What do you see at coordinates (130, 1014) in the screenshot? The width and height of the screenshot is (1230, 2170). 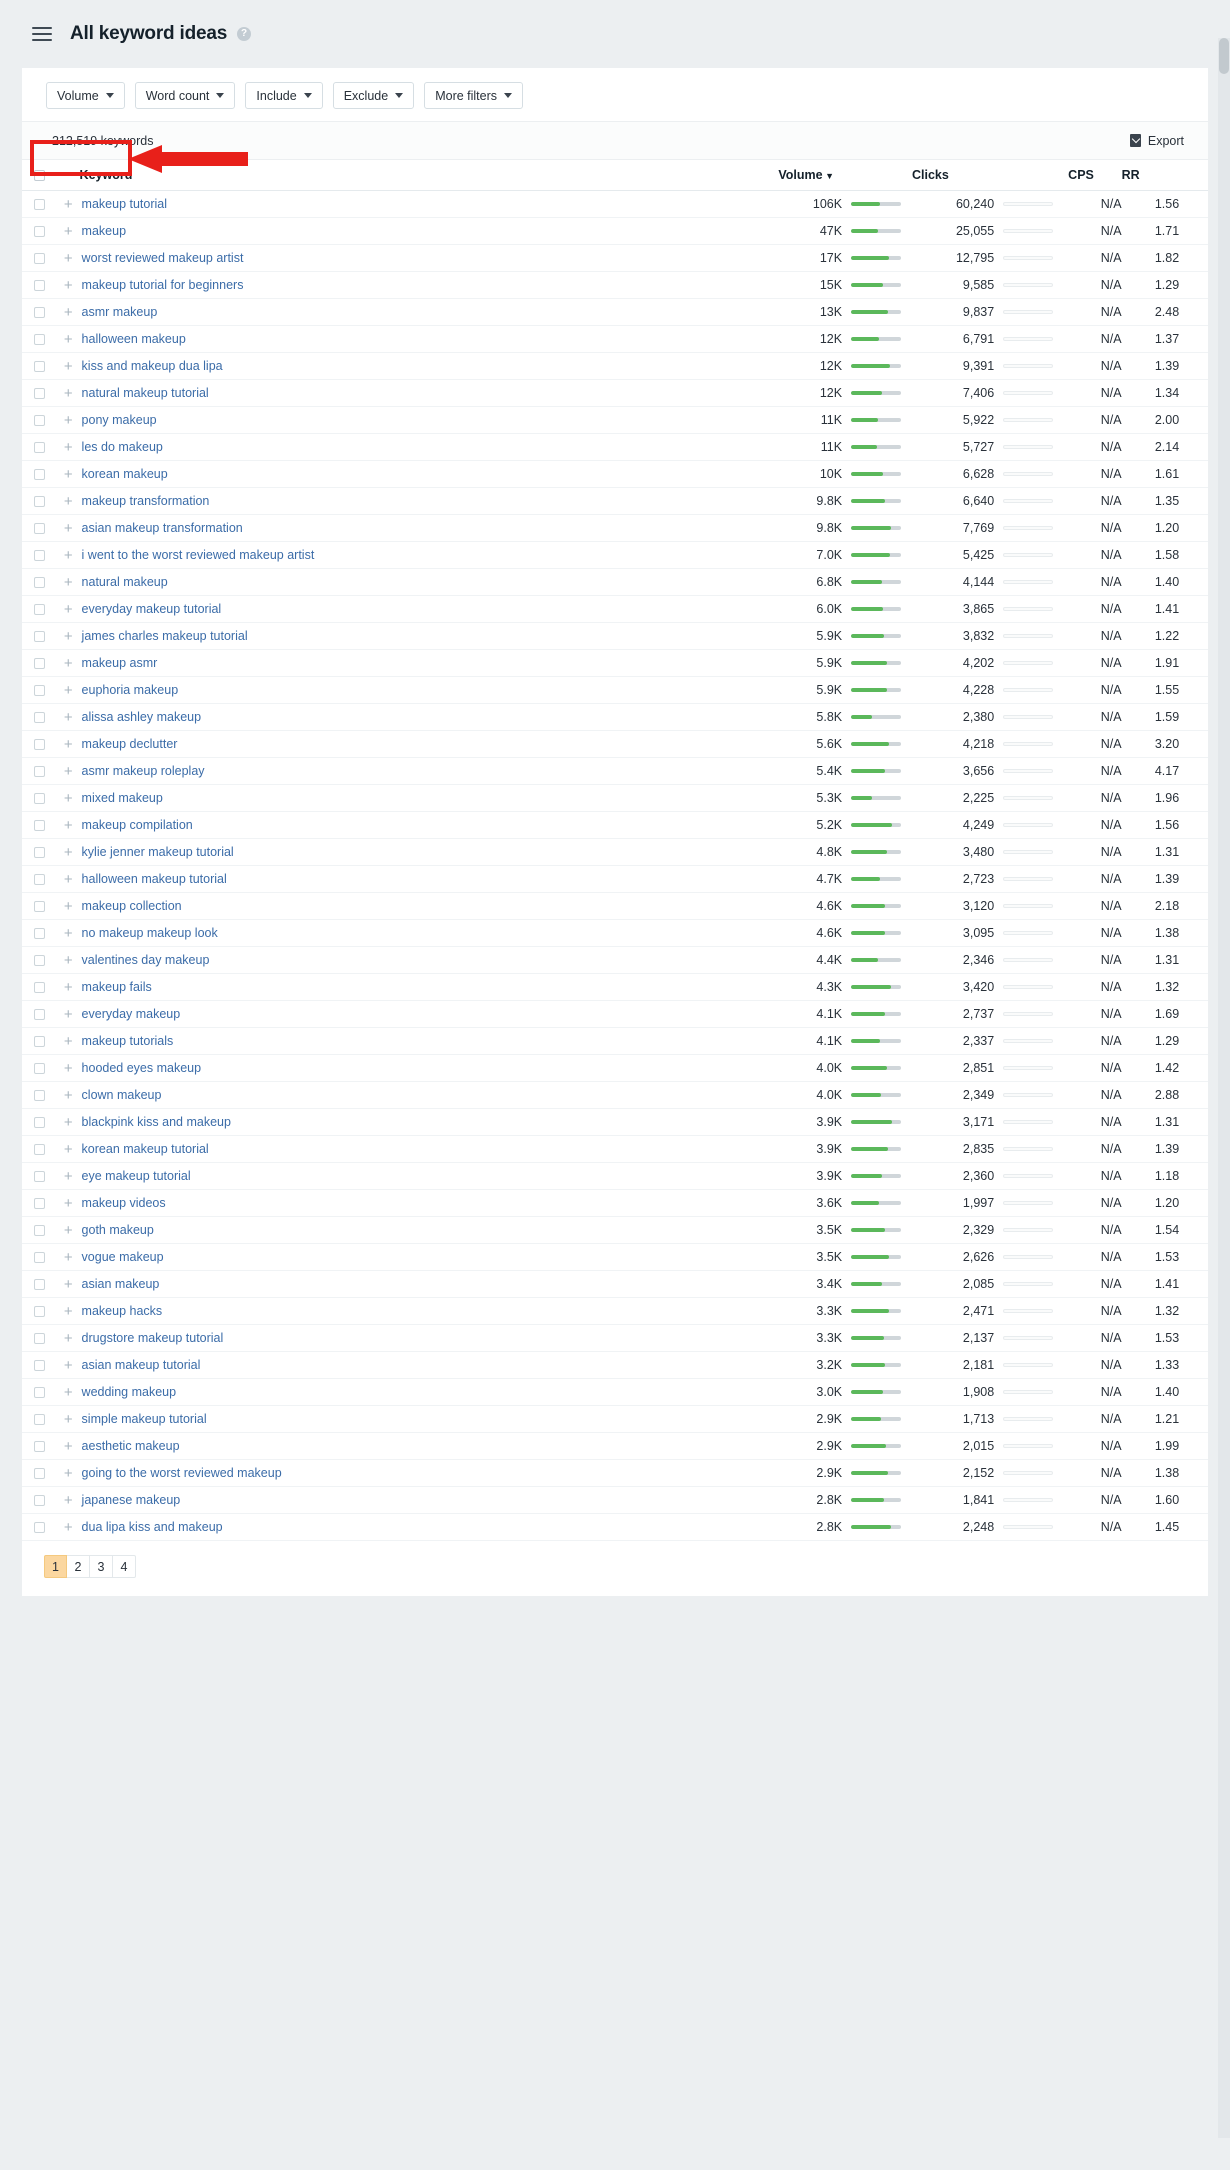 I see `keyword-link: everyday makeup` at bounding box center [130, 1014].